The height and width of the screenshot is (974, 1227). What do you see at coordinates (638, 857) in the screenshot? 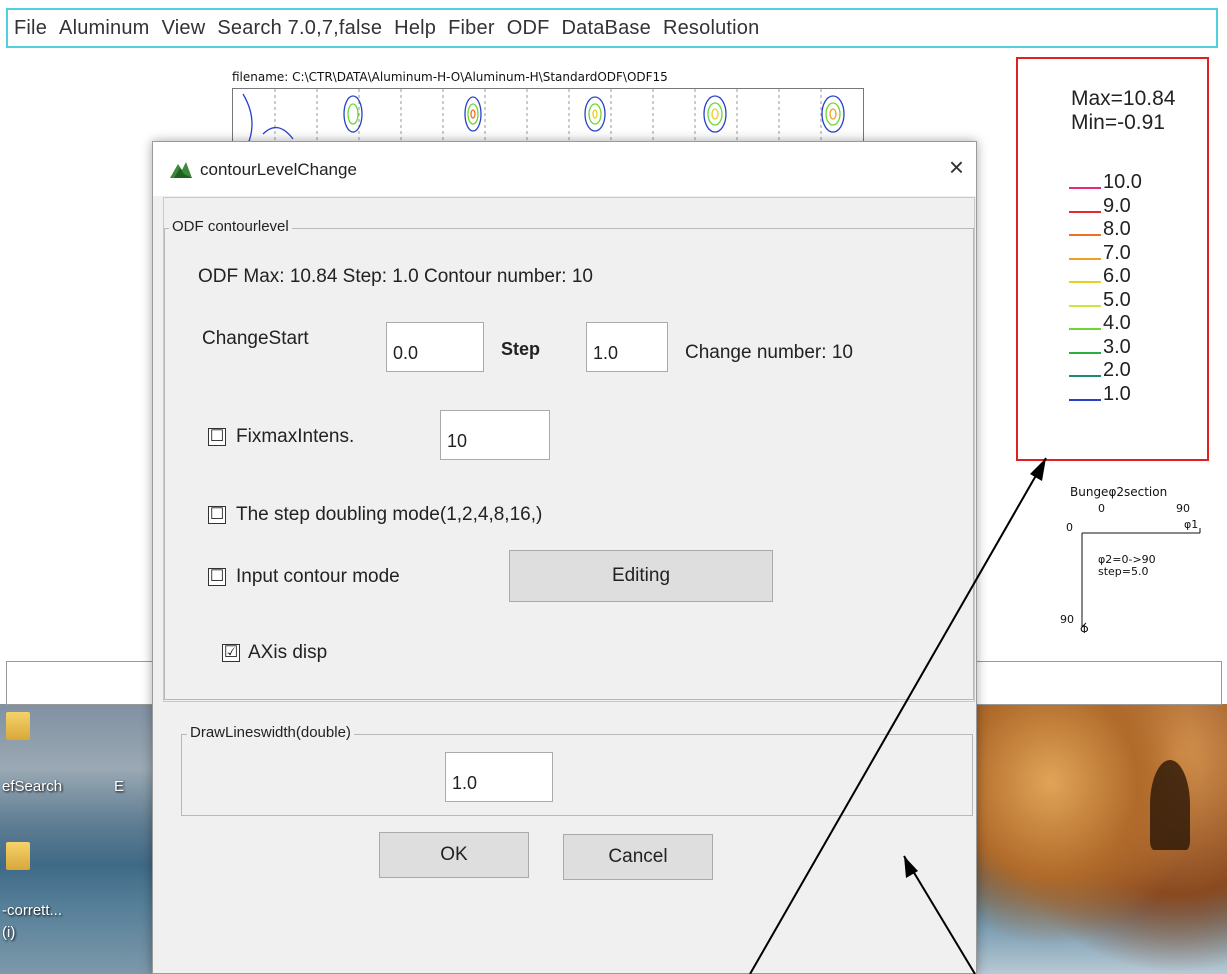
I see `cancel-button: Cancel` at bounding box center [638, 857].